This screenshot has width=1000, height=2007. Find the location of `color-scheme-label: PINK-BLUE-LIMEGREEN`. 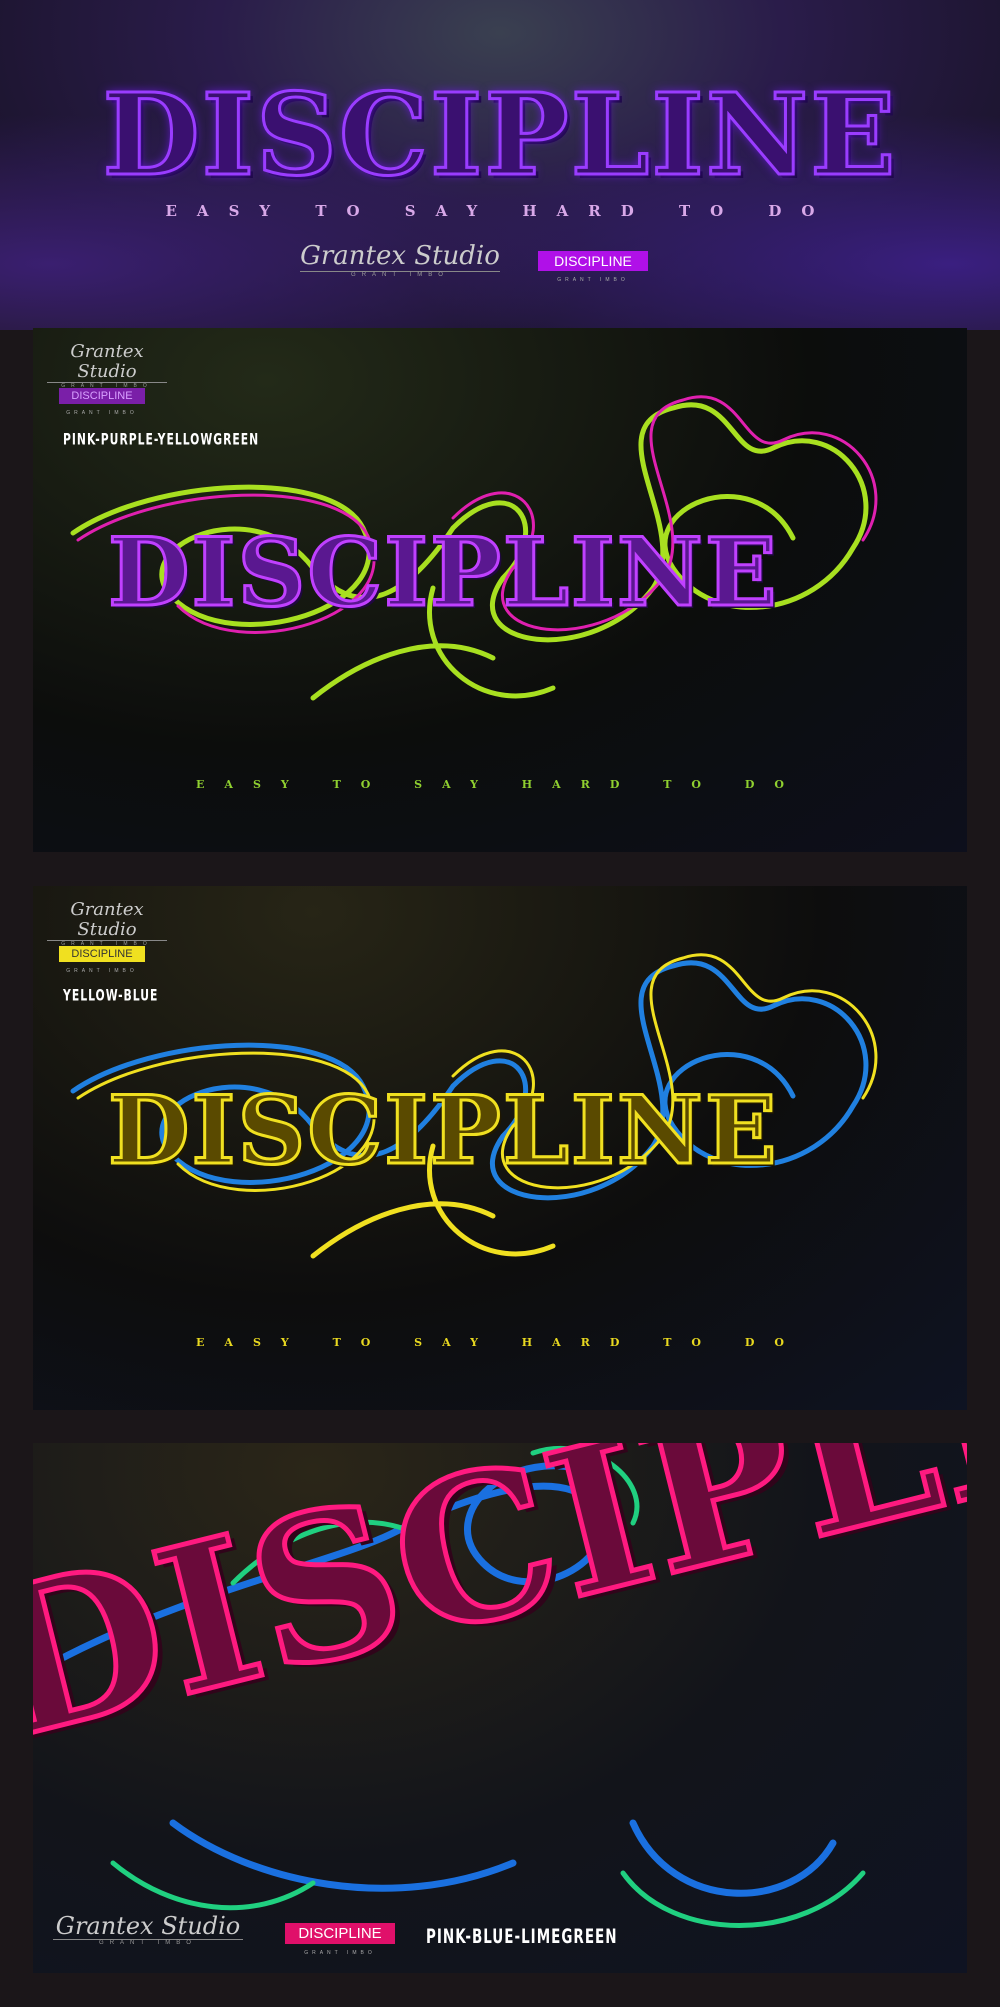

color-scheme-label: PINK-BLUE-LIMEGREEN is located at coordinates (522, 1937).